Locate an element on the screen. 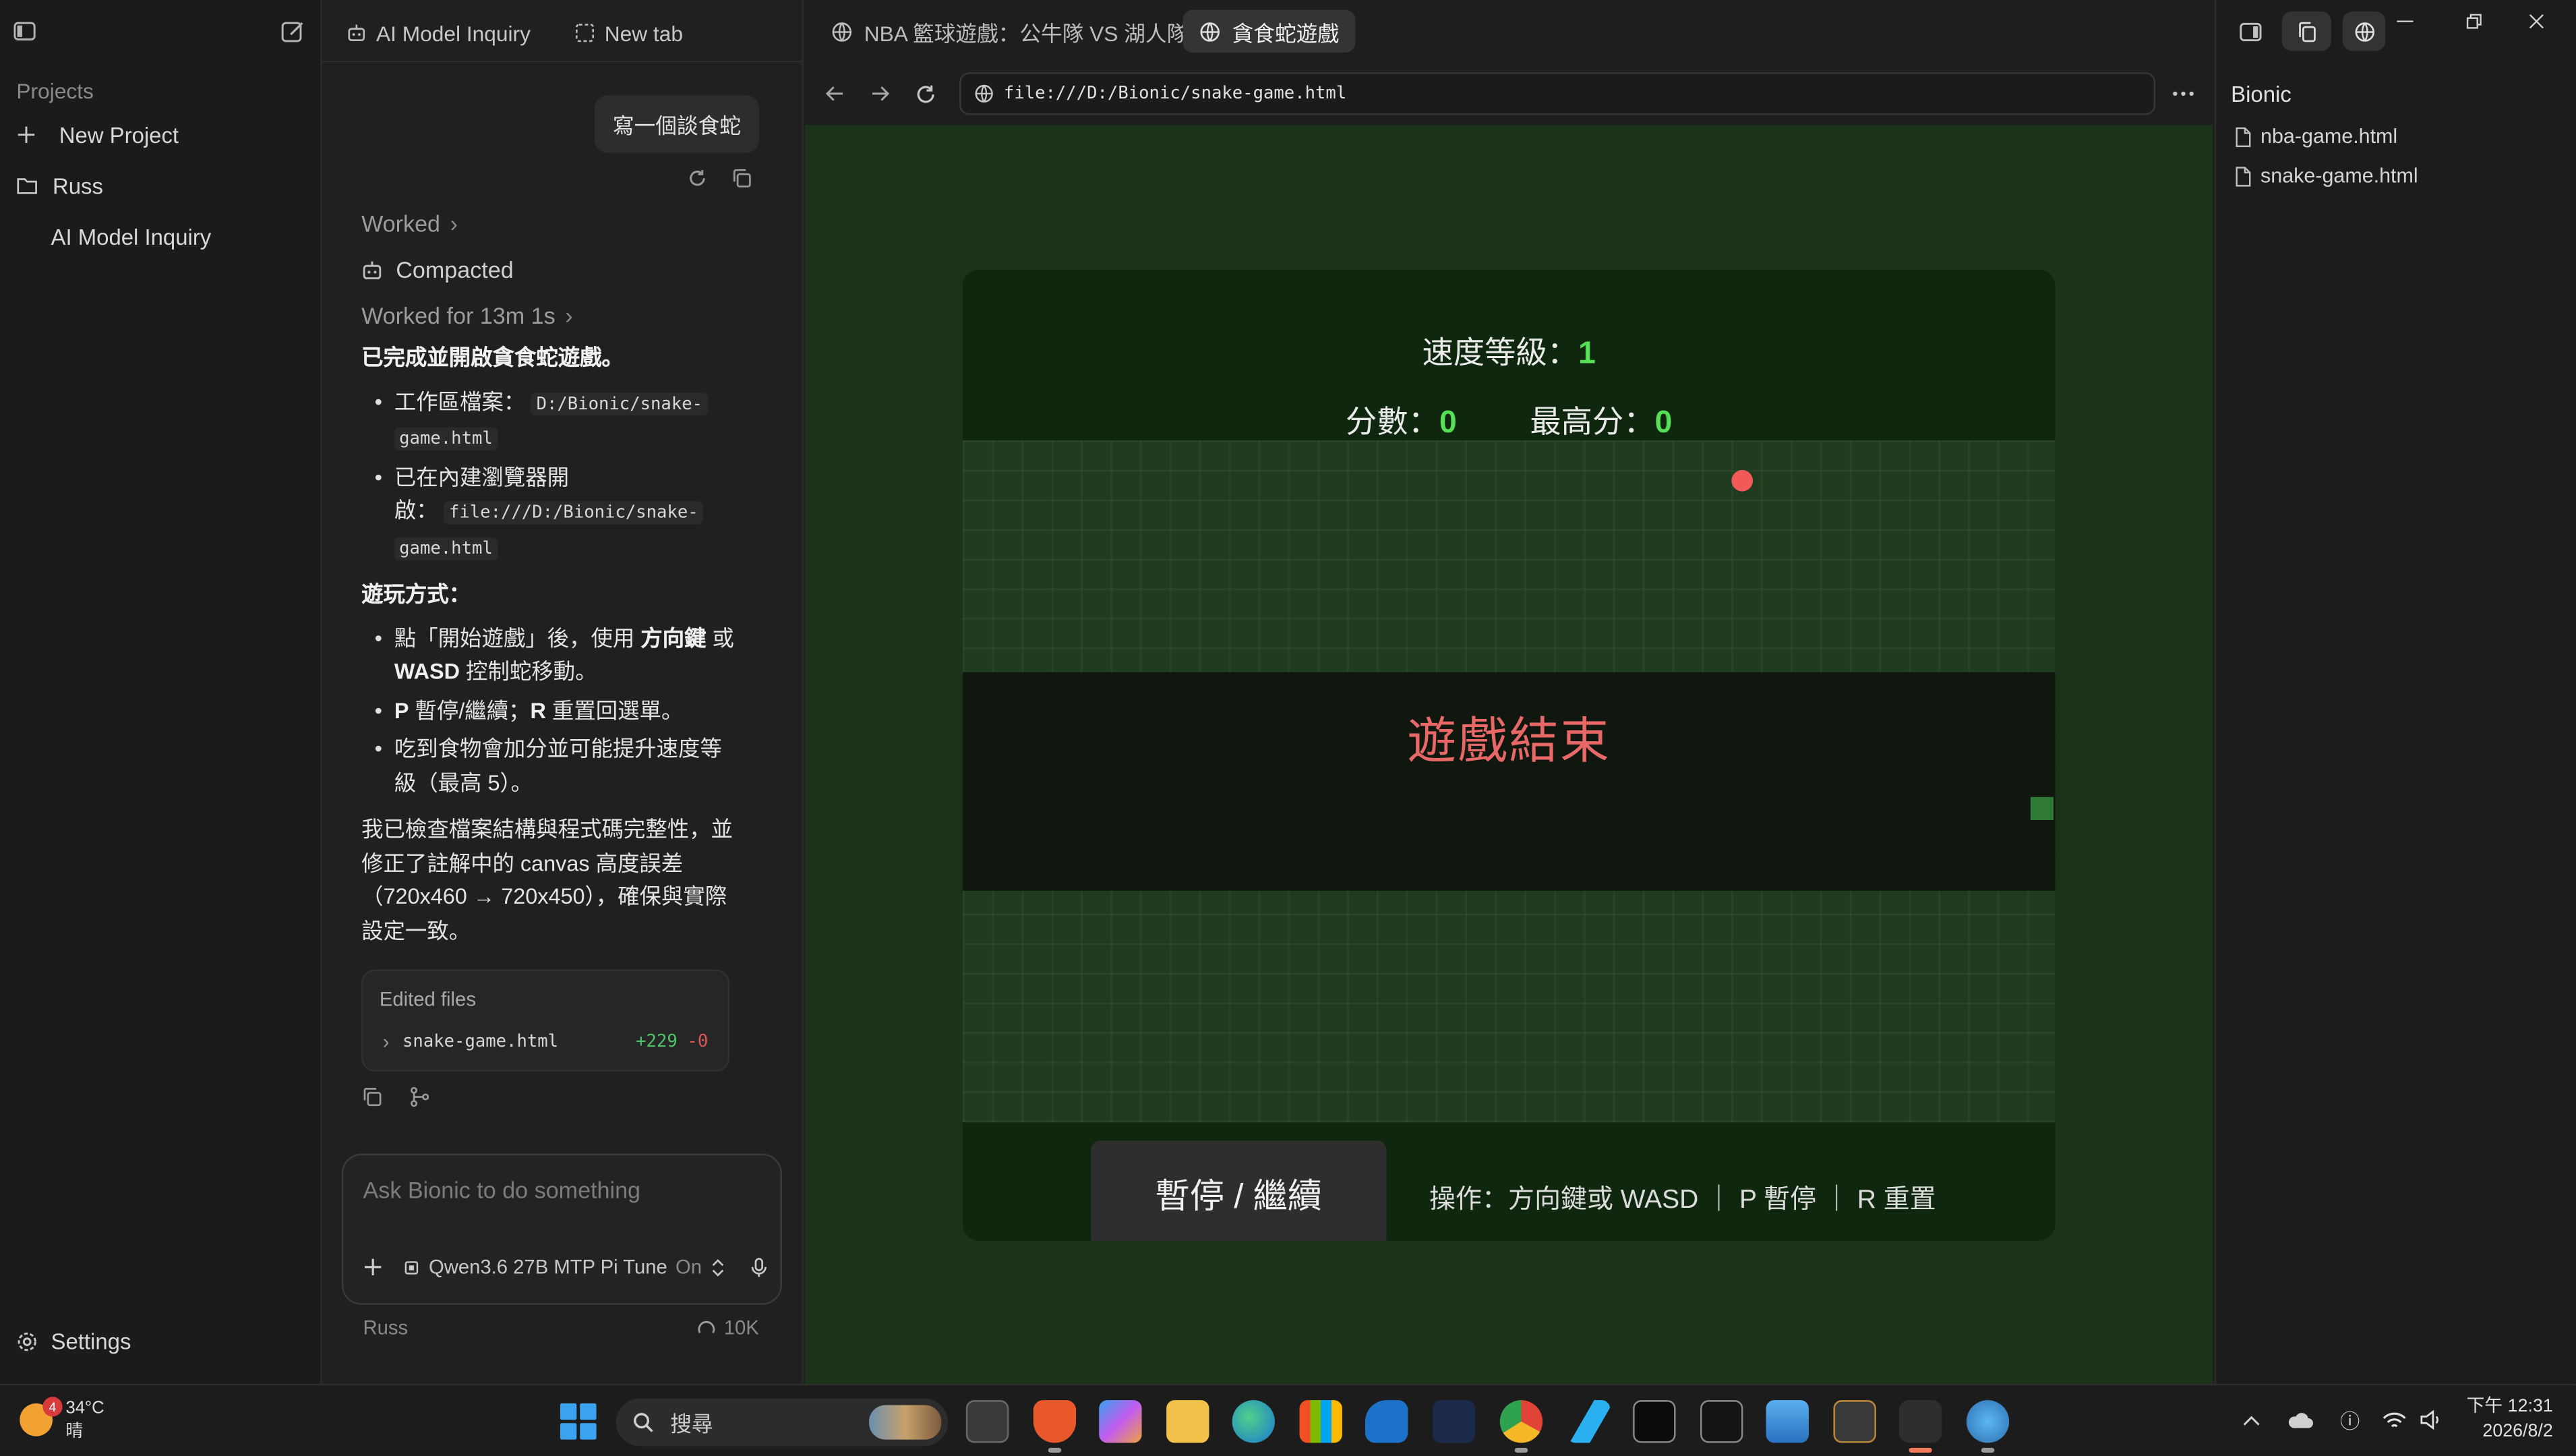 Image resolution: width=2576 pixels, height=1456 pixels. clock: 下午 12:31 2026/8/2 is located at coordinates (2510, 1420).